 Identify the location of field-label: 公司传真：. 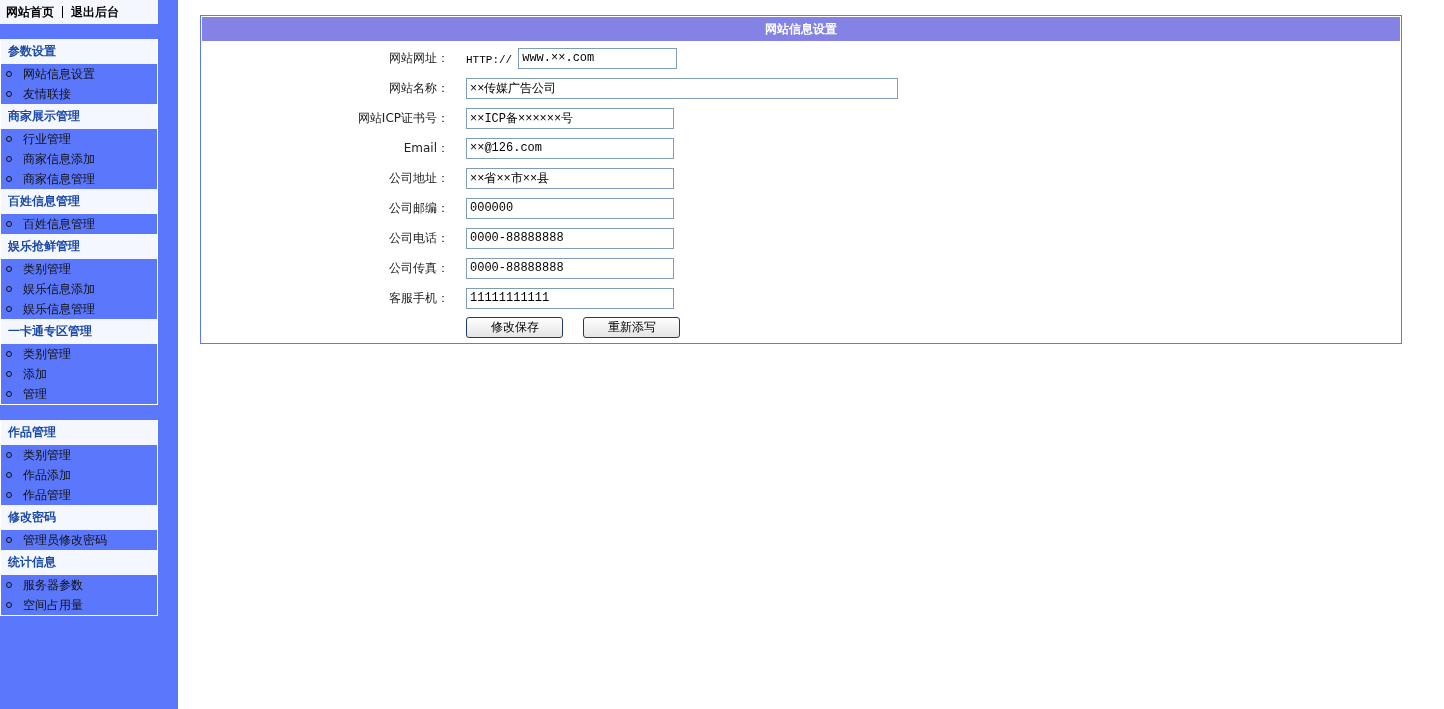
(419, 268).